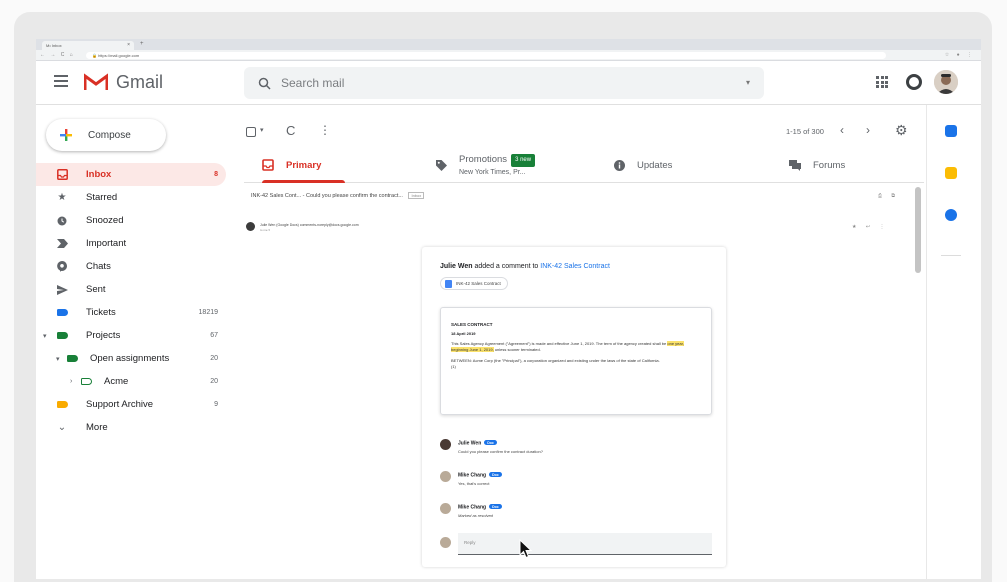 The height and width of the screenshot is (582, 1007). I want to click on document-chip: INK-42 Sales Contract, so click(474, 283).